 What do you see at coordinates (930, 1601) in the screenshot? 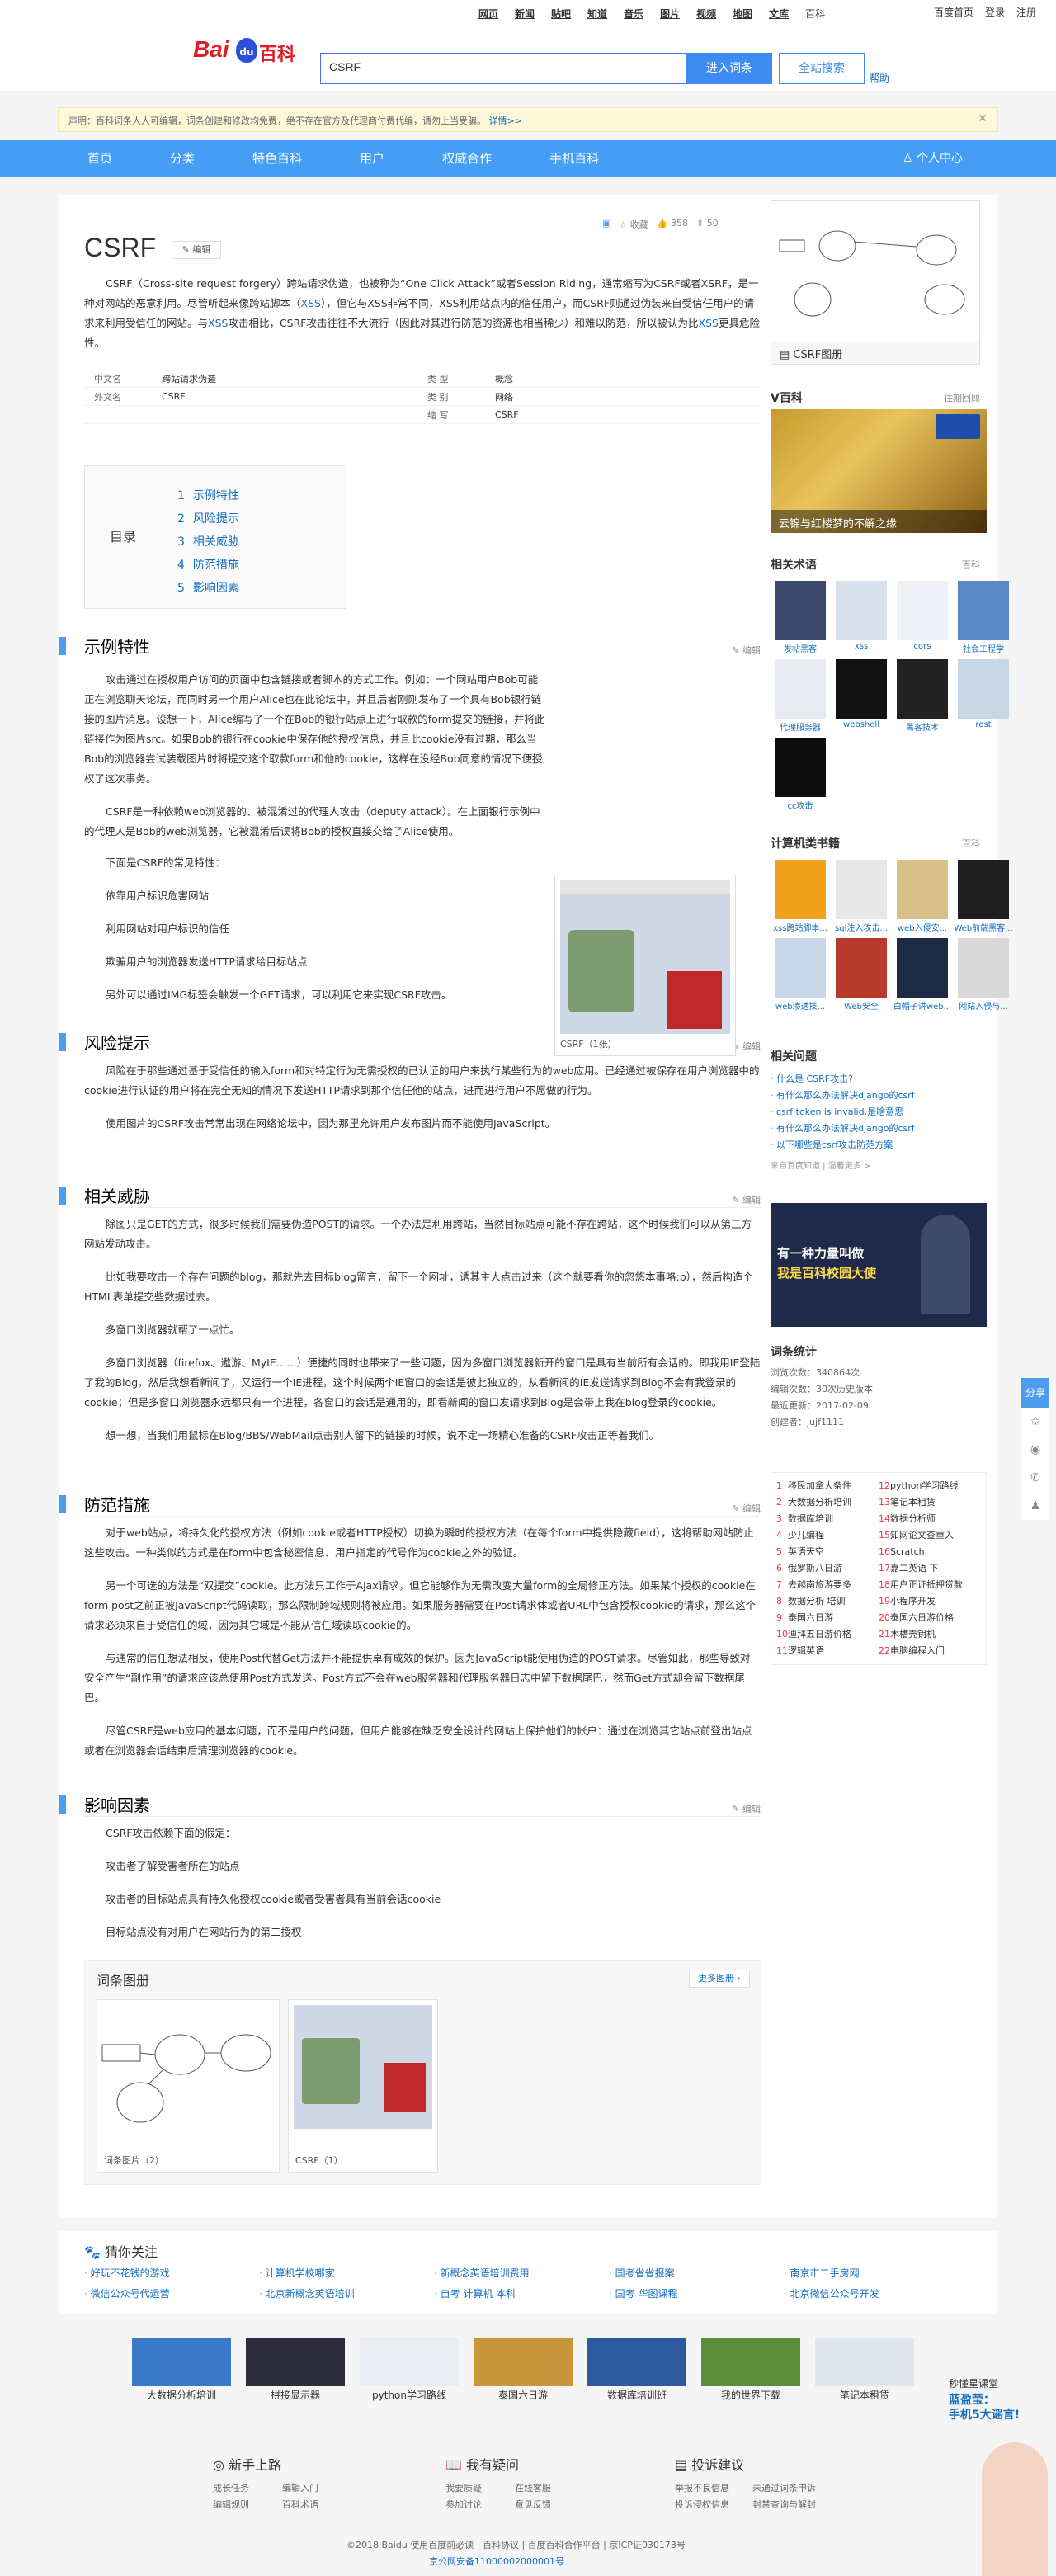
I see `hot-item: 19小程序开发` at bounding box center [930, 1601].